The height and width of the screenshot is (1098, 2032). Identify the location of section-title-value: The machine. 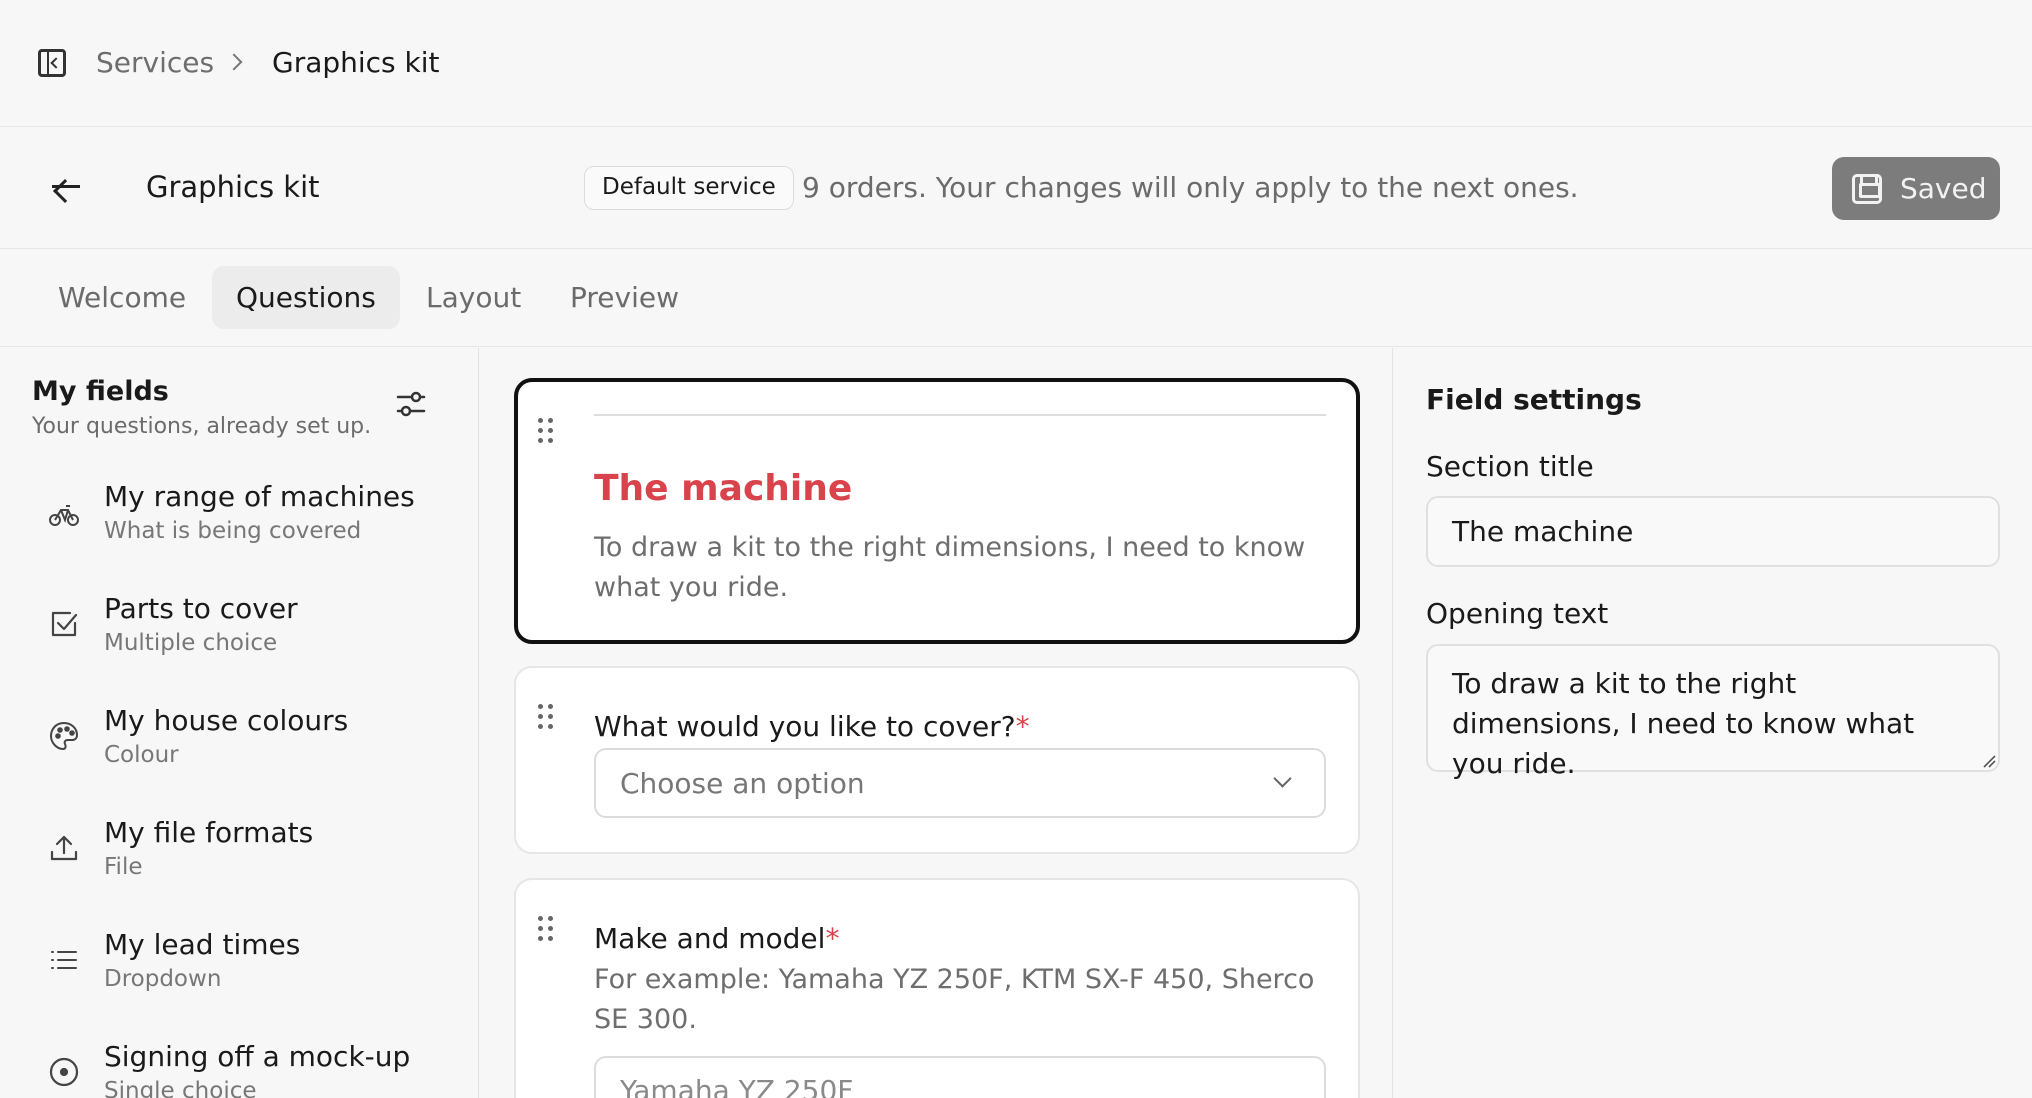
(1543, 531).